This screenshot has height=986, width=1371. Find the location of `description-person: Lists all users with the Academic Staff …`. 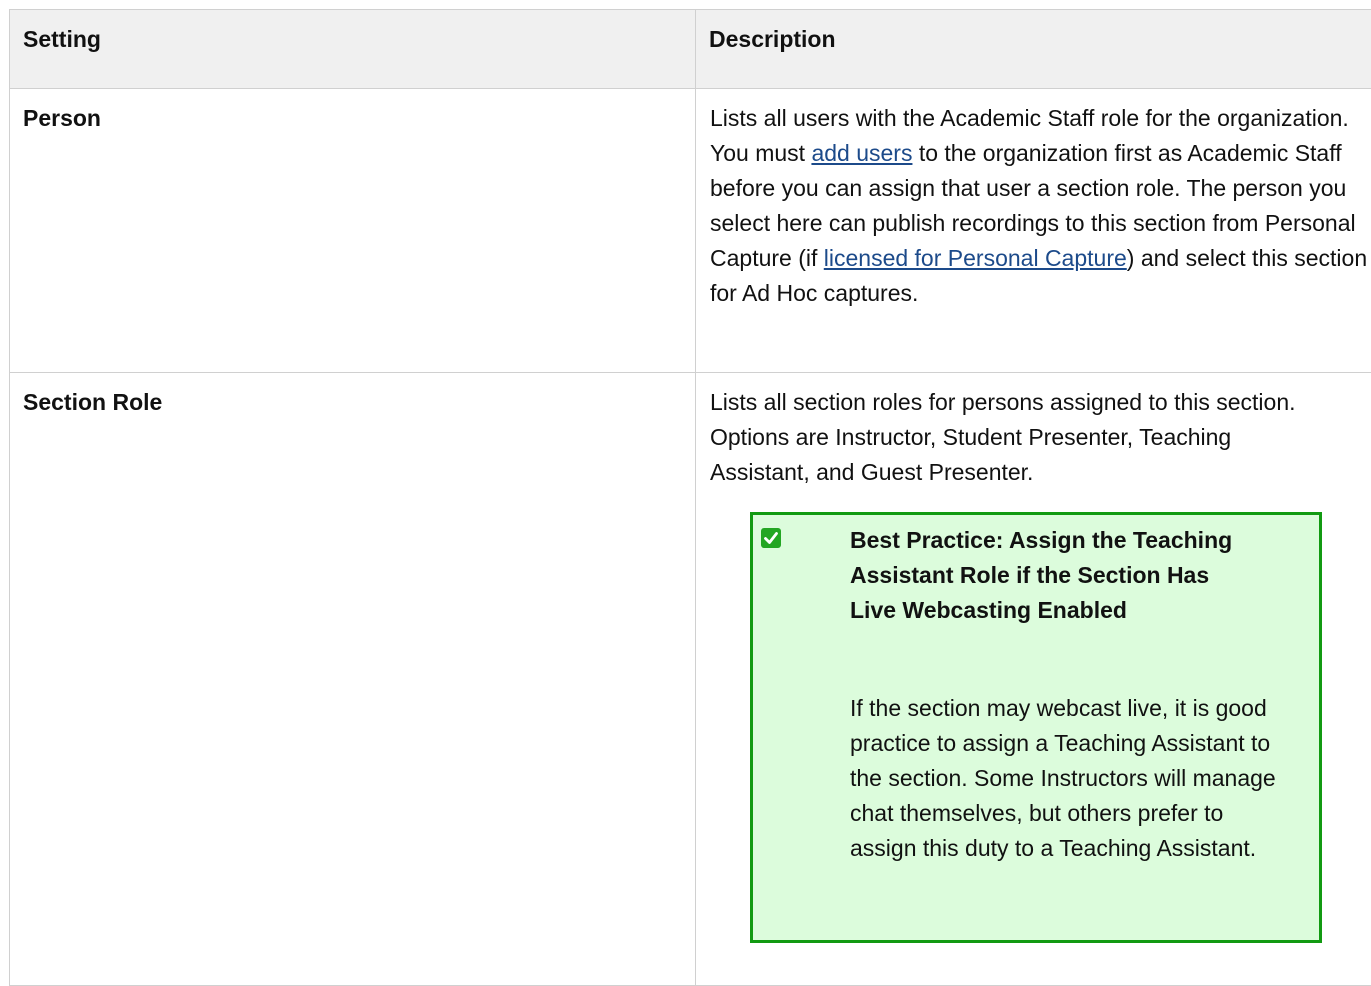

description-person: Lists all users with the Academic Staff … is located at coordinates (1033, 231).